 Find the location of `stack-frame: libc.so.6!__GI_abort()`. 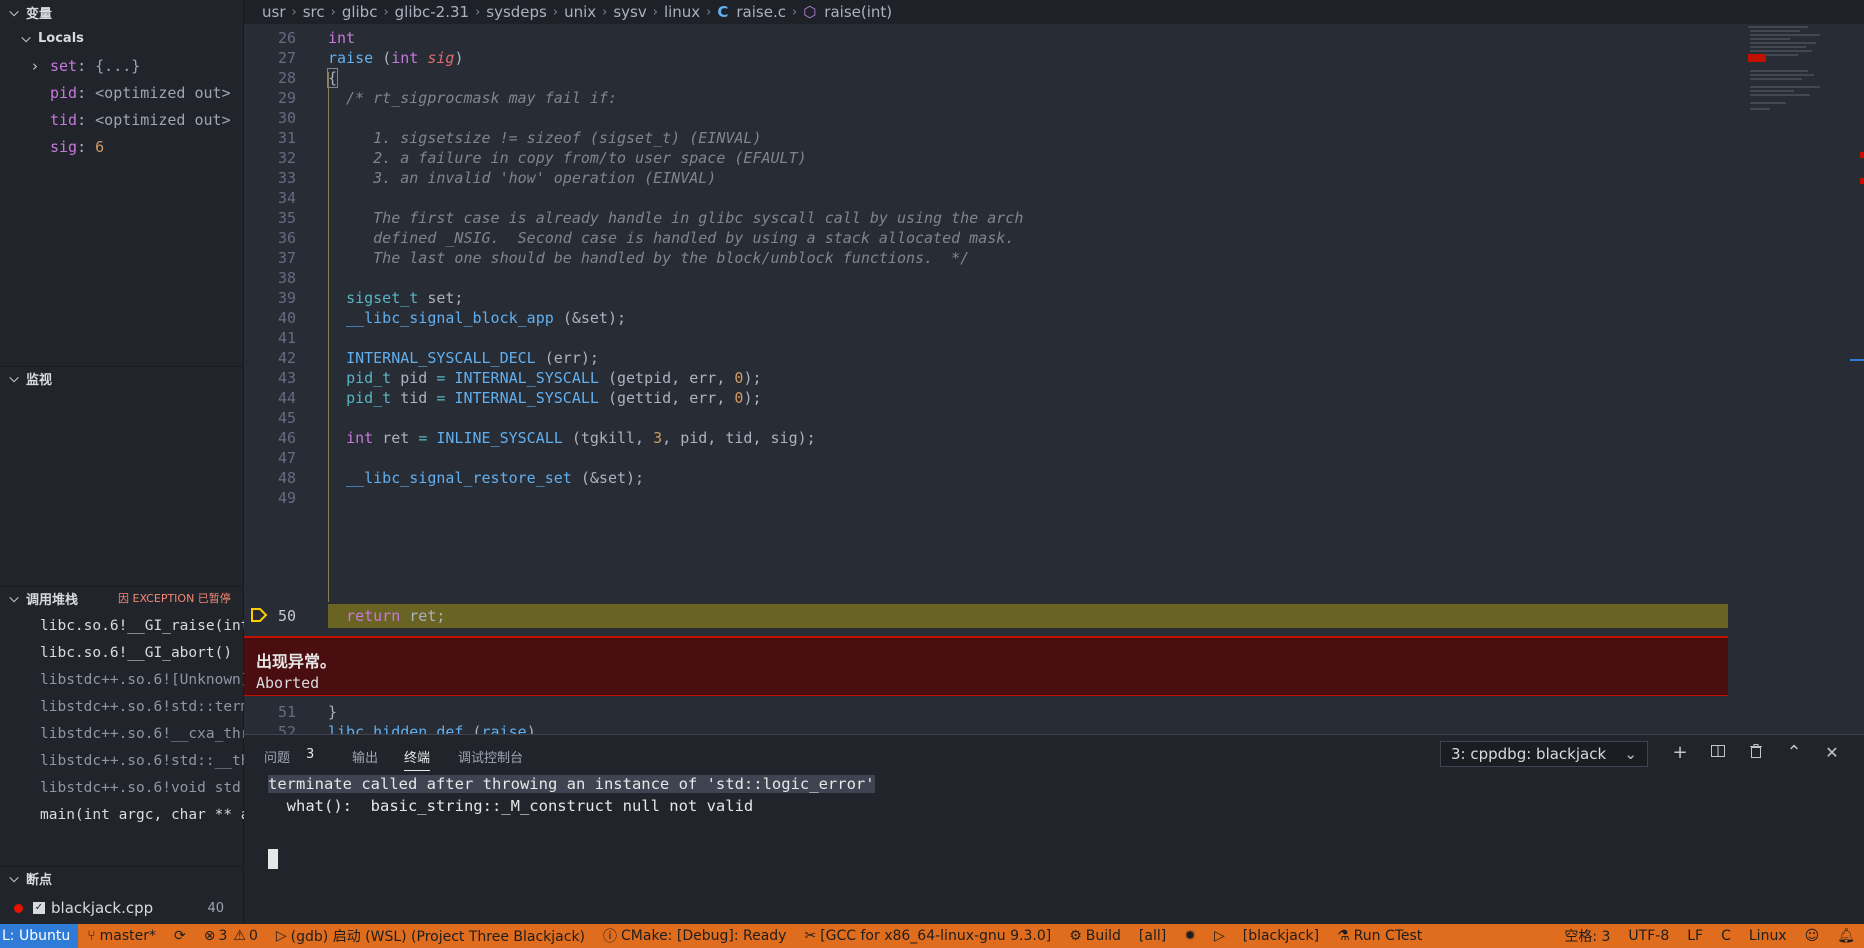

stack-frame: libc.so.6!__GI_abort() is located at coordinates (142, 652).